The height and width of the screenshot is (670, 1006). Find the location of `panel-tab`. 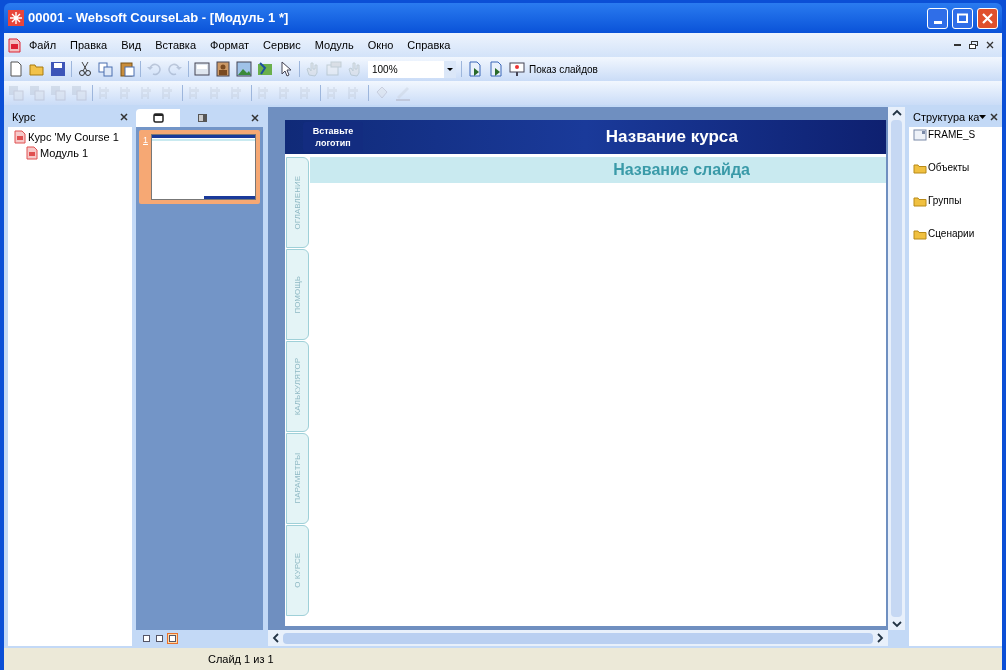

panel-tab is located at coordinates (158, 118).